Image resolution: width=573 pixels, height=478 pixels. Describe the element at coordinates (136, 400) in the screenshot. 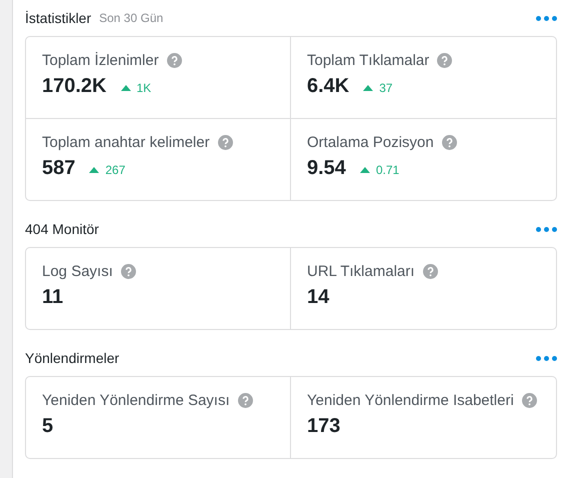

I see `metric-label: Yeniden Yönlendirme Sayısı` at that location.